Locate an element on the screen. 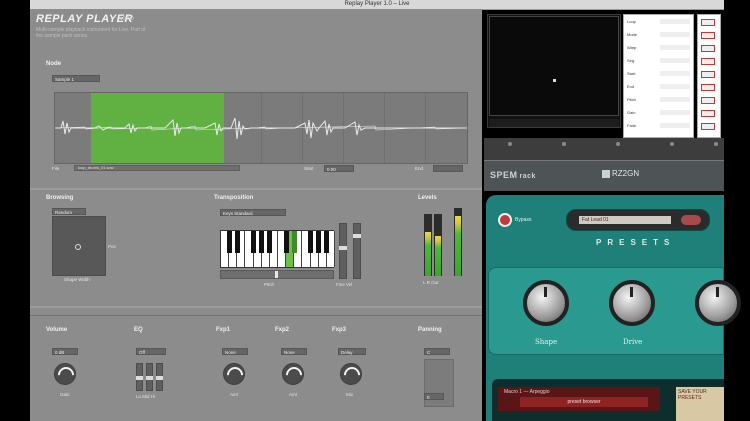  volume-heading: Volume is located at coordinates (57, 330).